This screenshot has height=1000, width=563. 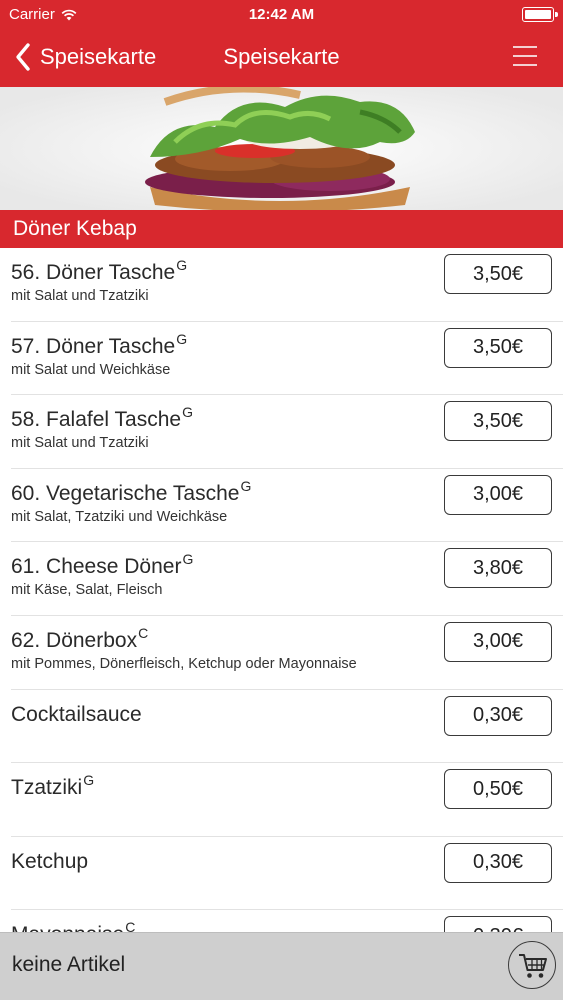 What do you see at coordinates (119, 516) in the screenshot?
I see `menu-item-description: mit Salat, Tzatziki und Weichkäse` at bounding box center [119, 516].